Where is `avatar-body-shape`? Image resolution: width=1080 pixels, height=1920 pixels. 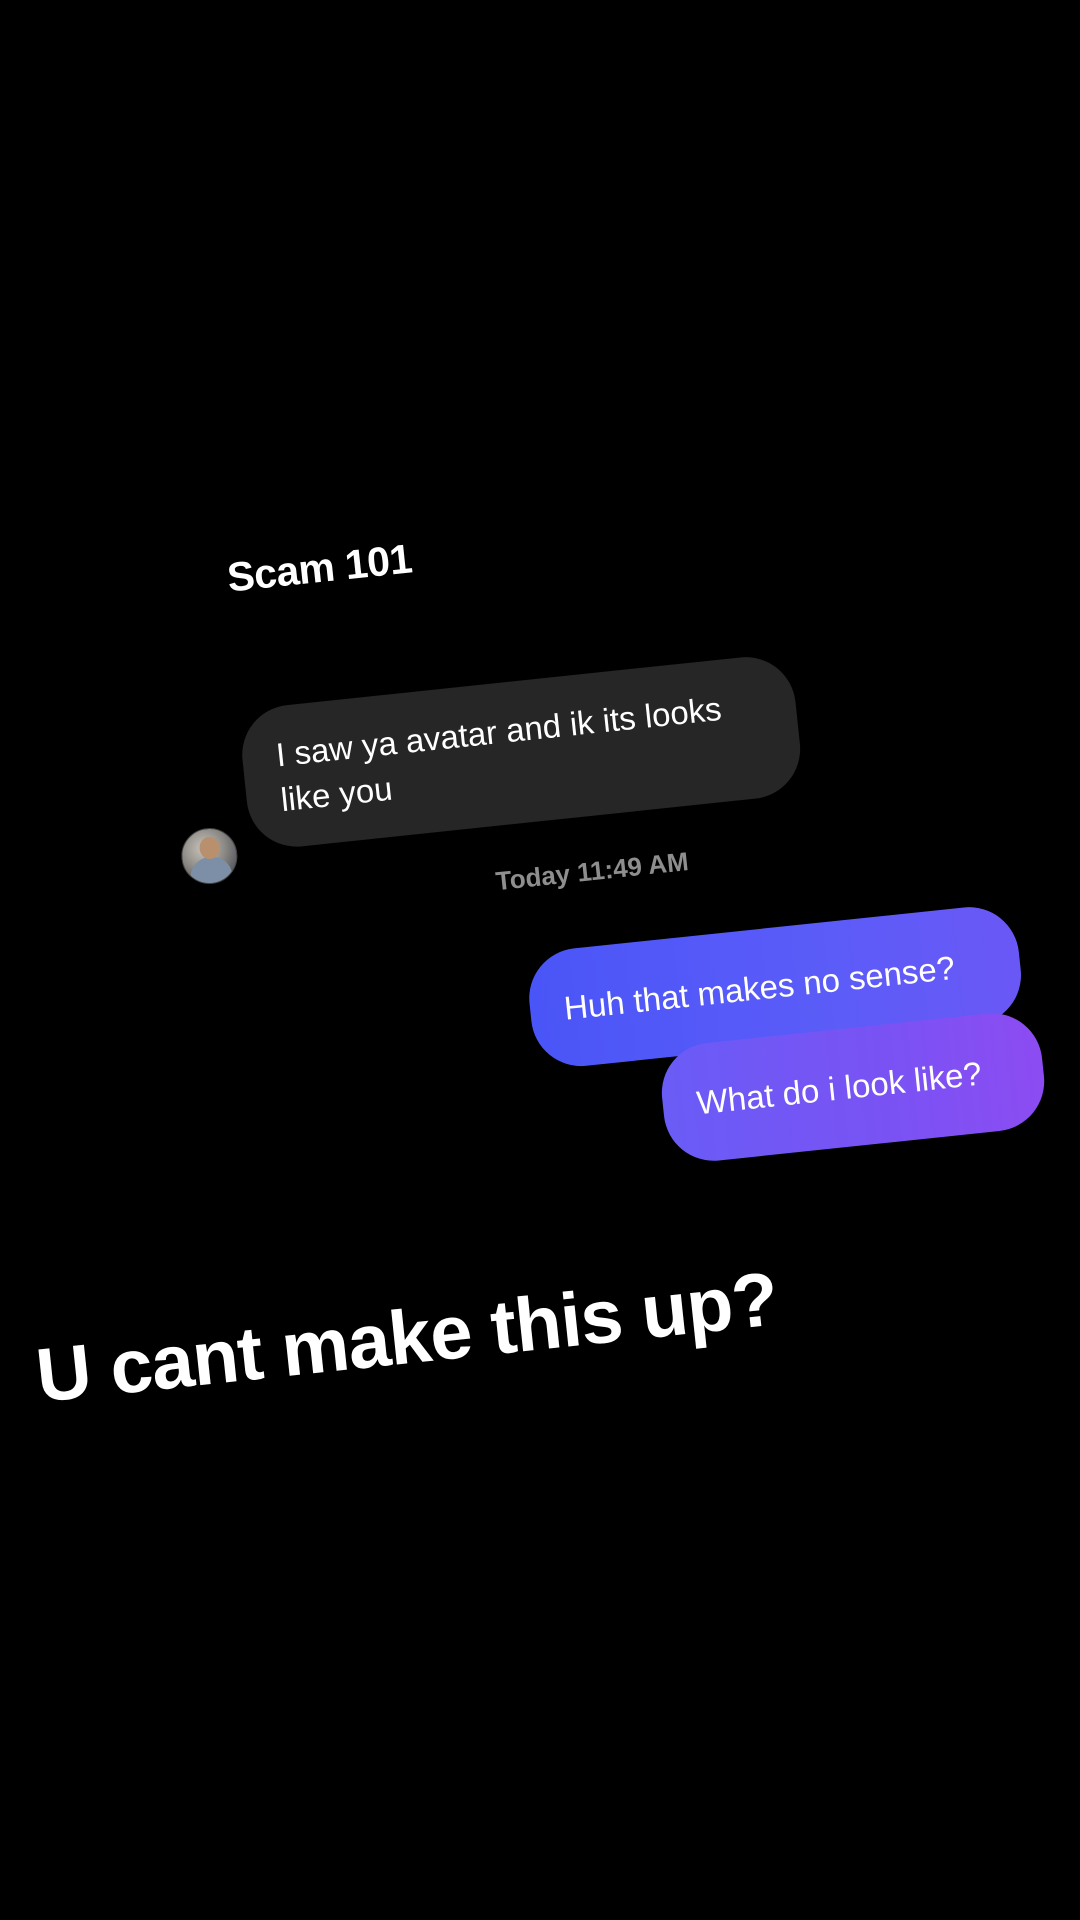
avatar-body-shape is located at coordinates (211, 870).